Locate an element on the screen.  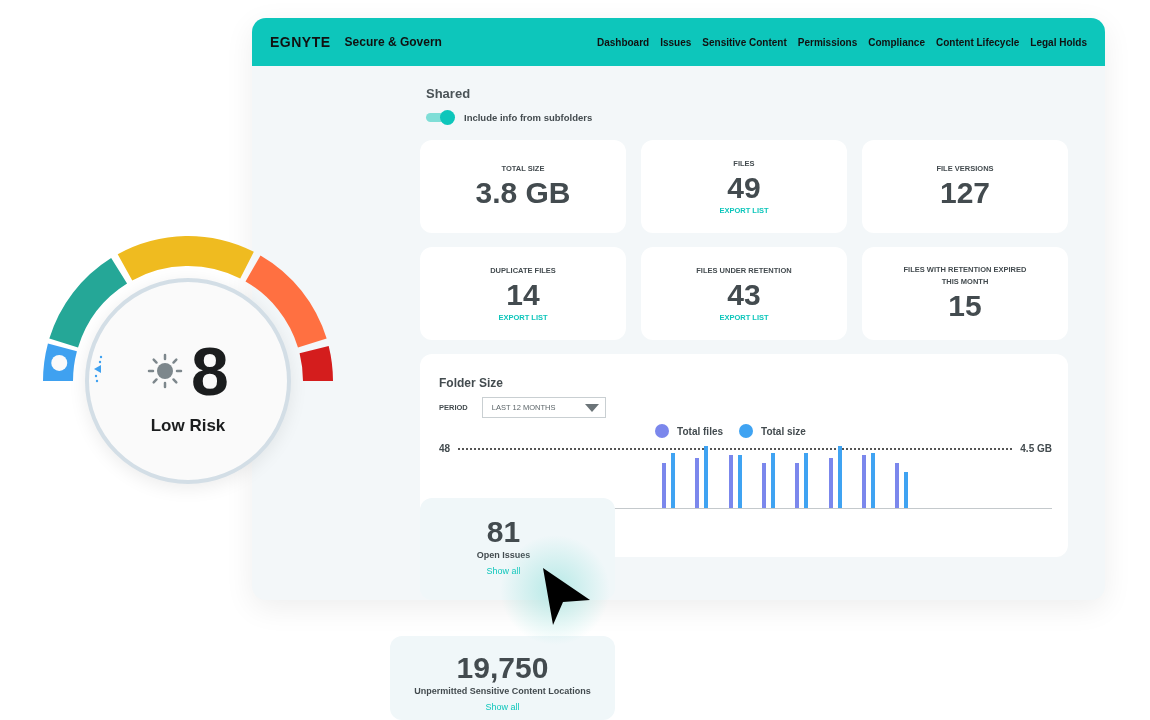
axis-label: 48 is located at coordinates (445, 448).